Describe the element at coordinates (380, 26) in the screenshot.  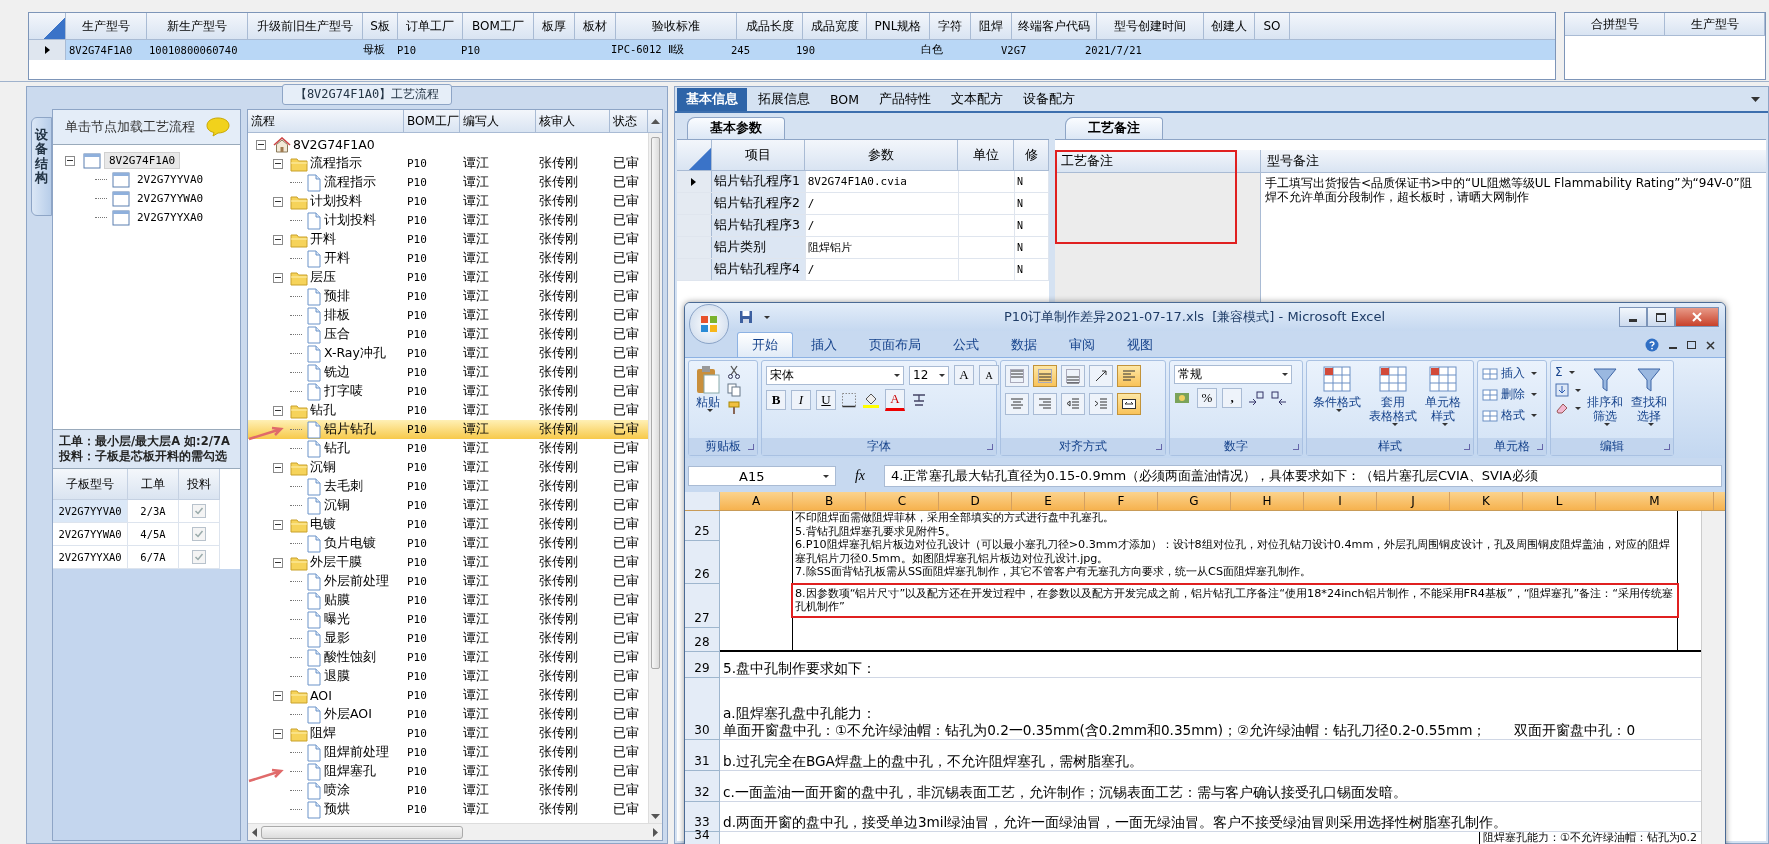
I see `column-header: S板` at that location.